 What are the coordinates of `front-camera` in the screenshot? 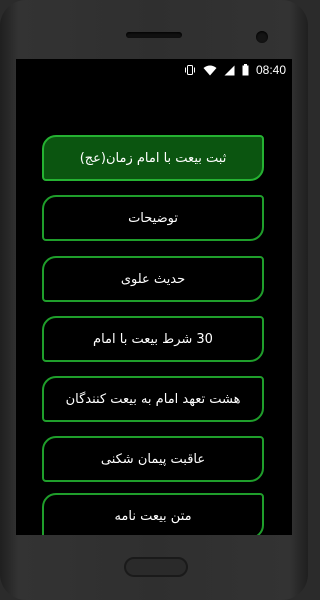 It's located at (262, 37).